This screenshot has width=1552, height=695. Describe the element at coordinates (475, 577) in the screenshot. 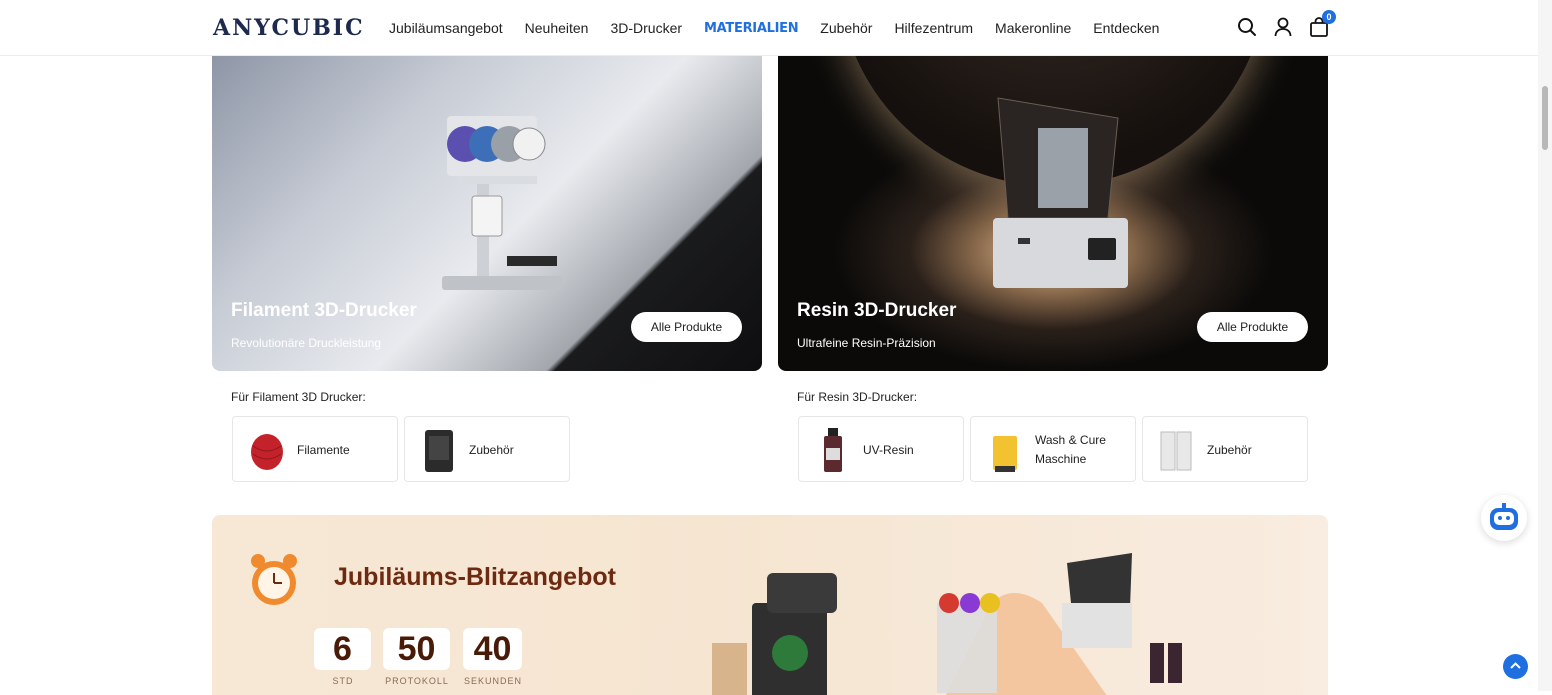

I see `promo-title: Jubiläums-Blitzangebot` at that location.